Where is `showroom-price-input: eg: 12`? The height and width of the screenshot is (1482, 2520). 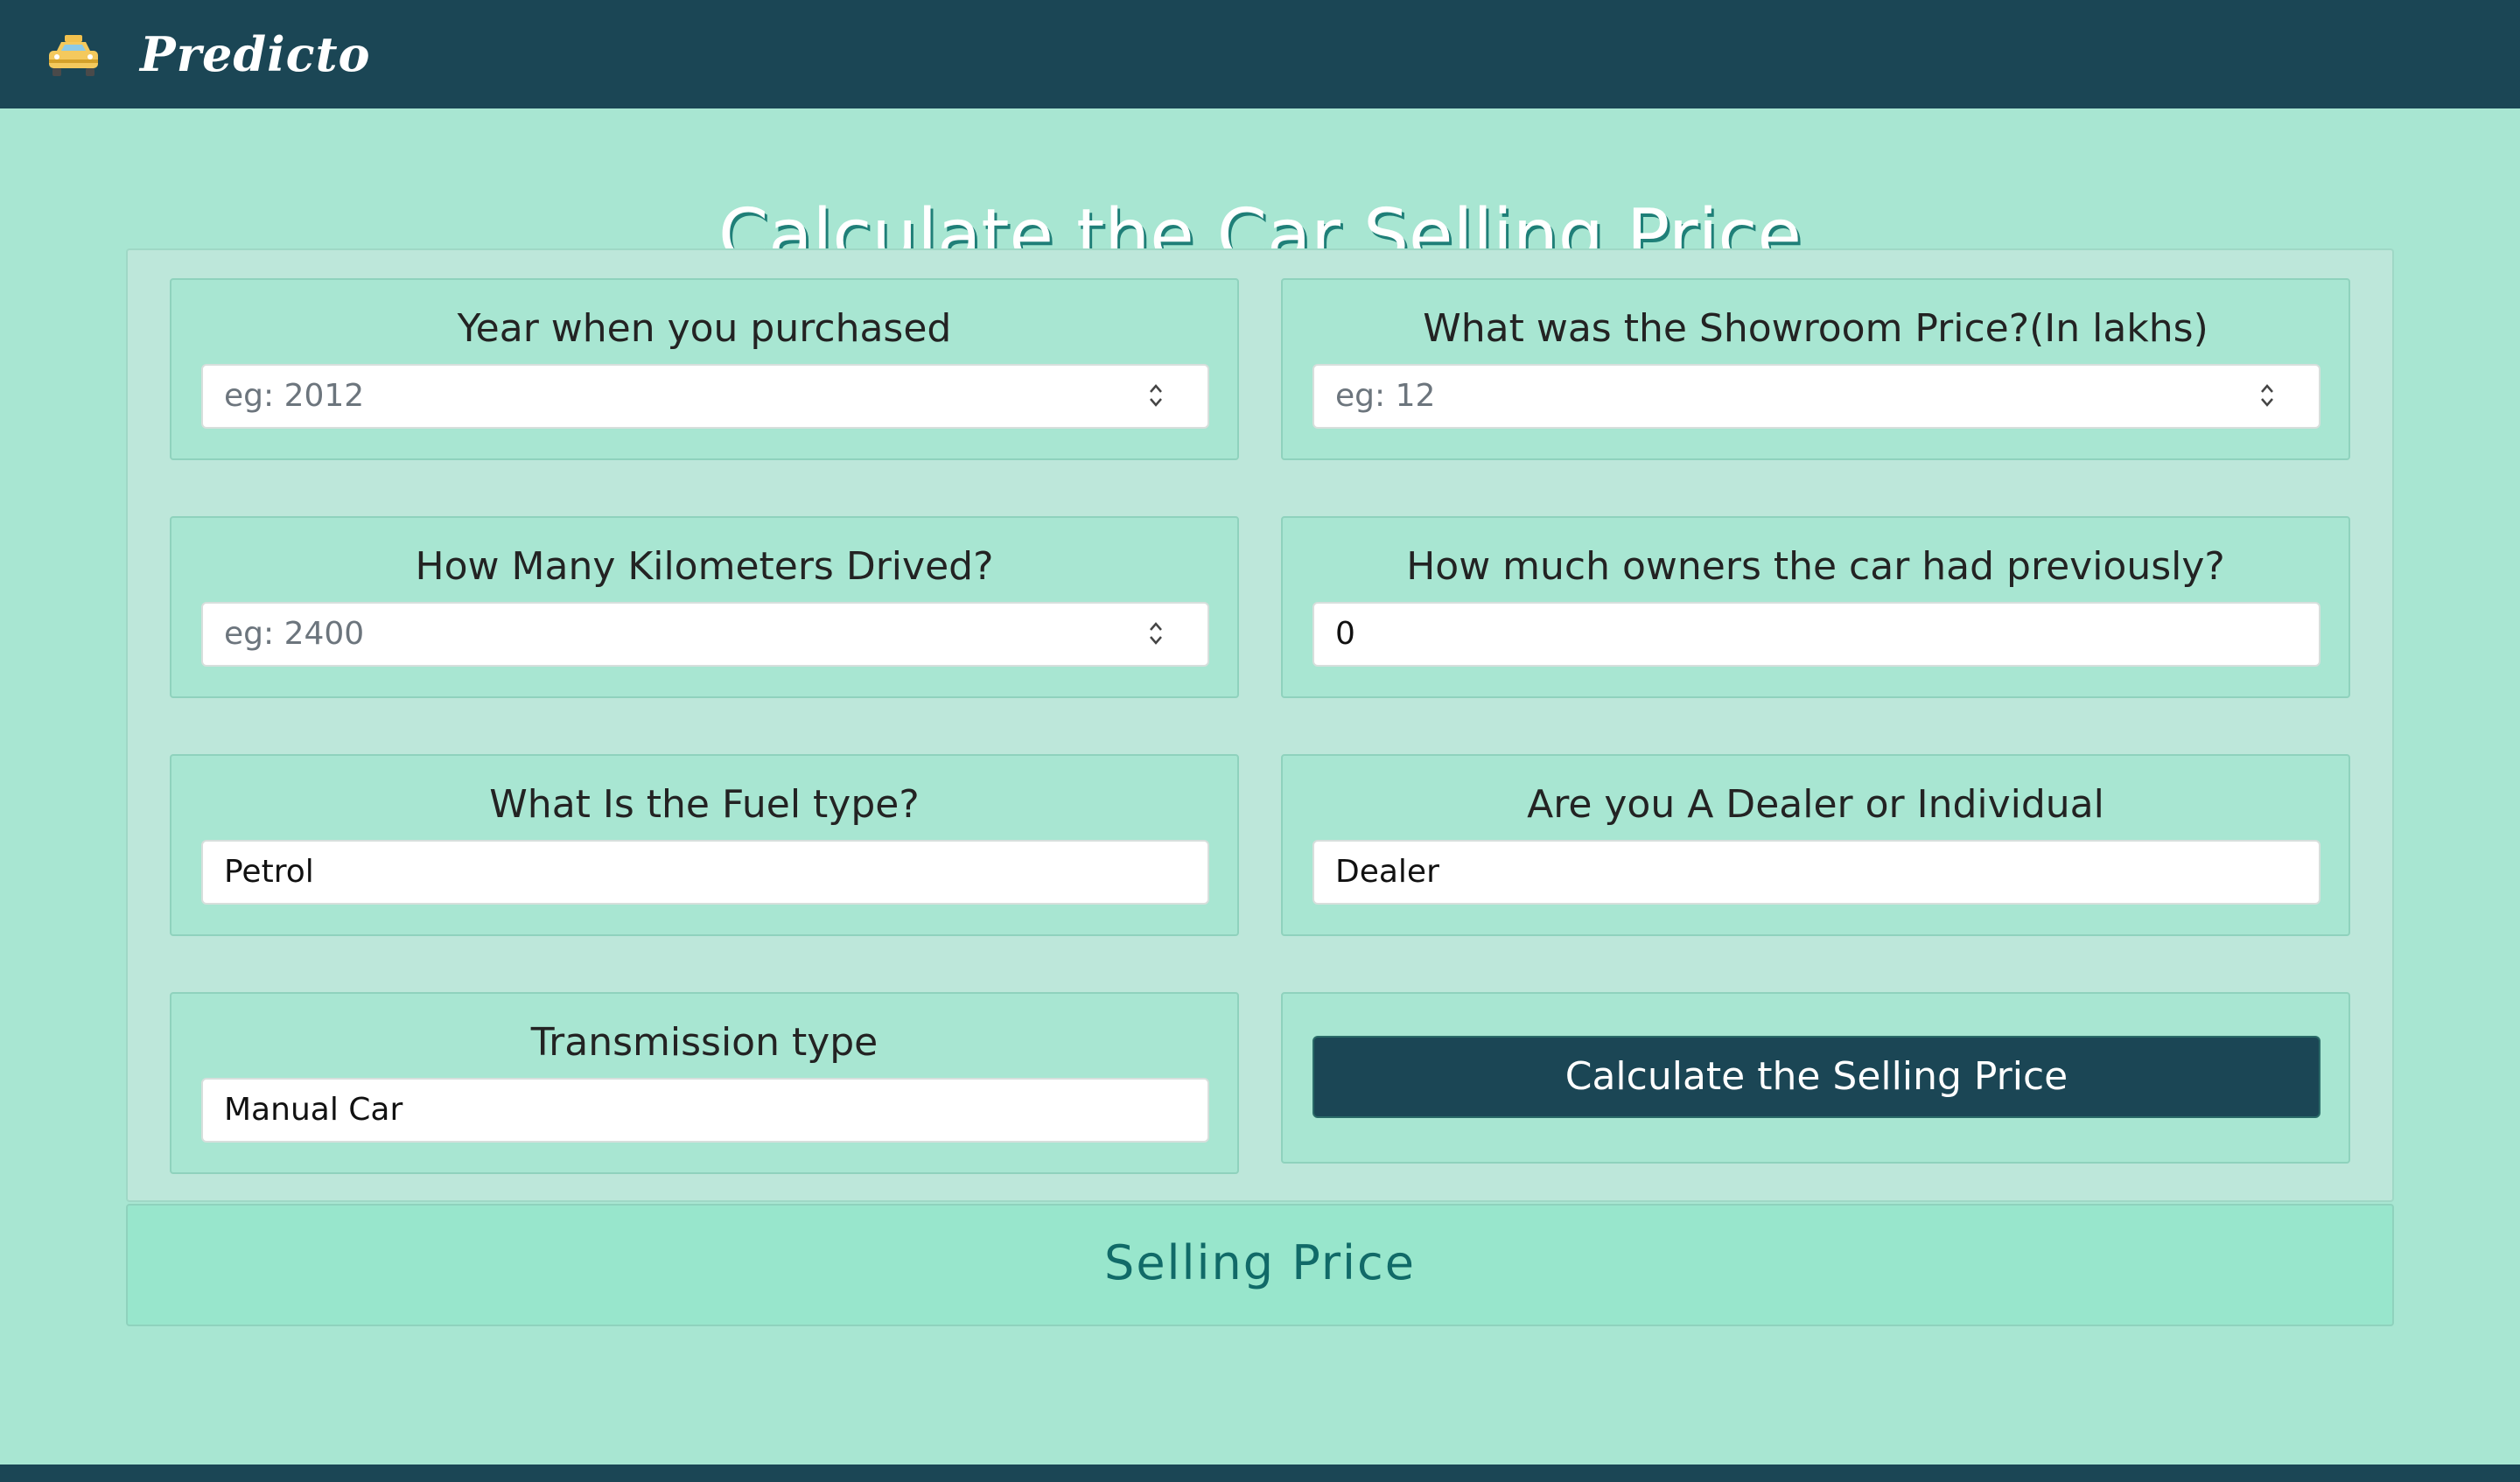 showroom-price-input: eg: 12 is located at coordinates (1816, 396).